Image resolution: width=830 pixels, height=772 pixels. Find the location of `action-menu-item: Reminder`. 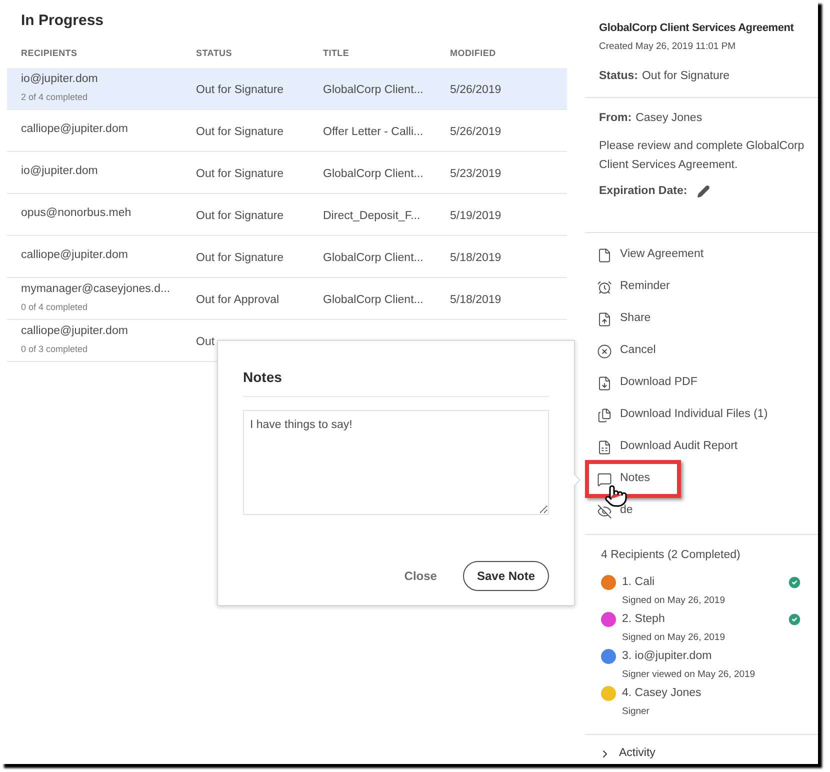

action-menu-item: Reminder is located at coordinates (633, 287).